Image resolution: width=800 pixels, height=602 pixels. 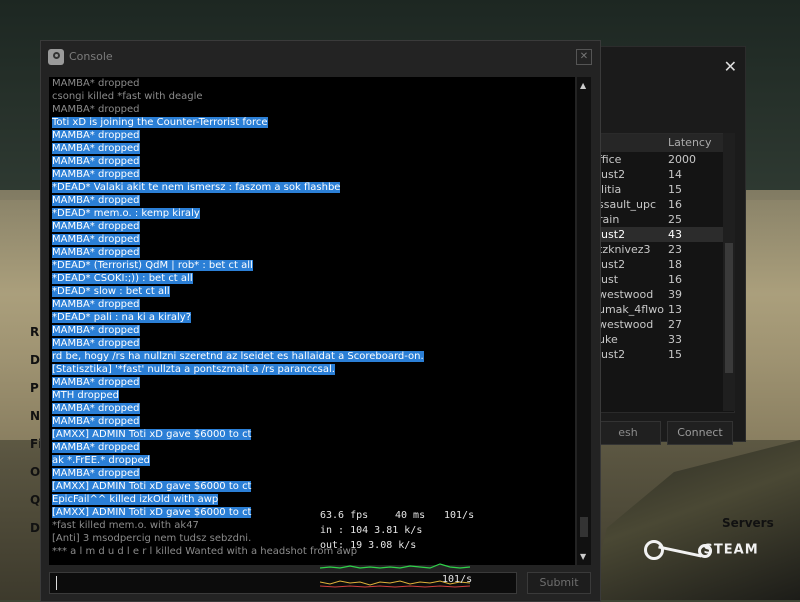 What do you see at coordinates (748, 523) in the screenshot?
I see `servers-menu-label: Servers` at bounding box center [748, 523].